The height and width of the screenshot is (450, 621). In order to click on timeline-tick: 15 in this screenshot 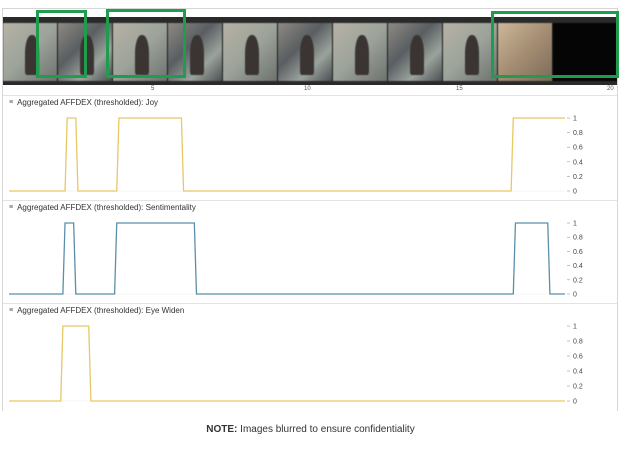, I will do `click(459, 89)`.